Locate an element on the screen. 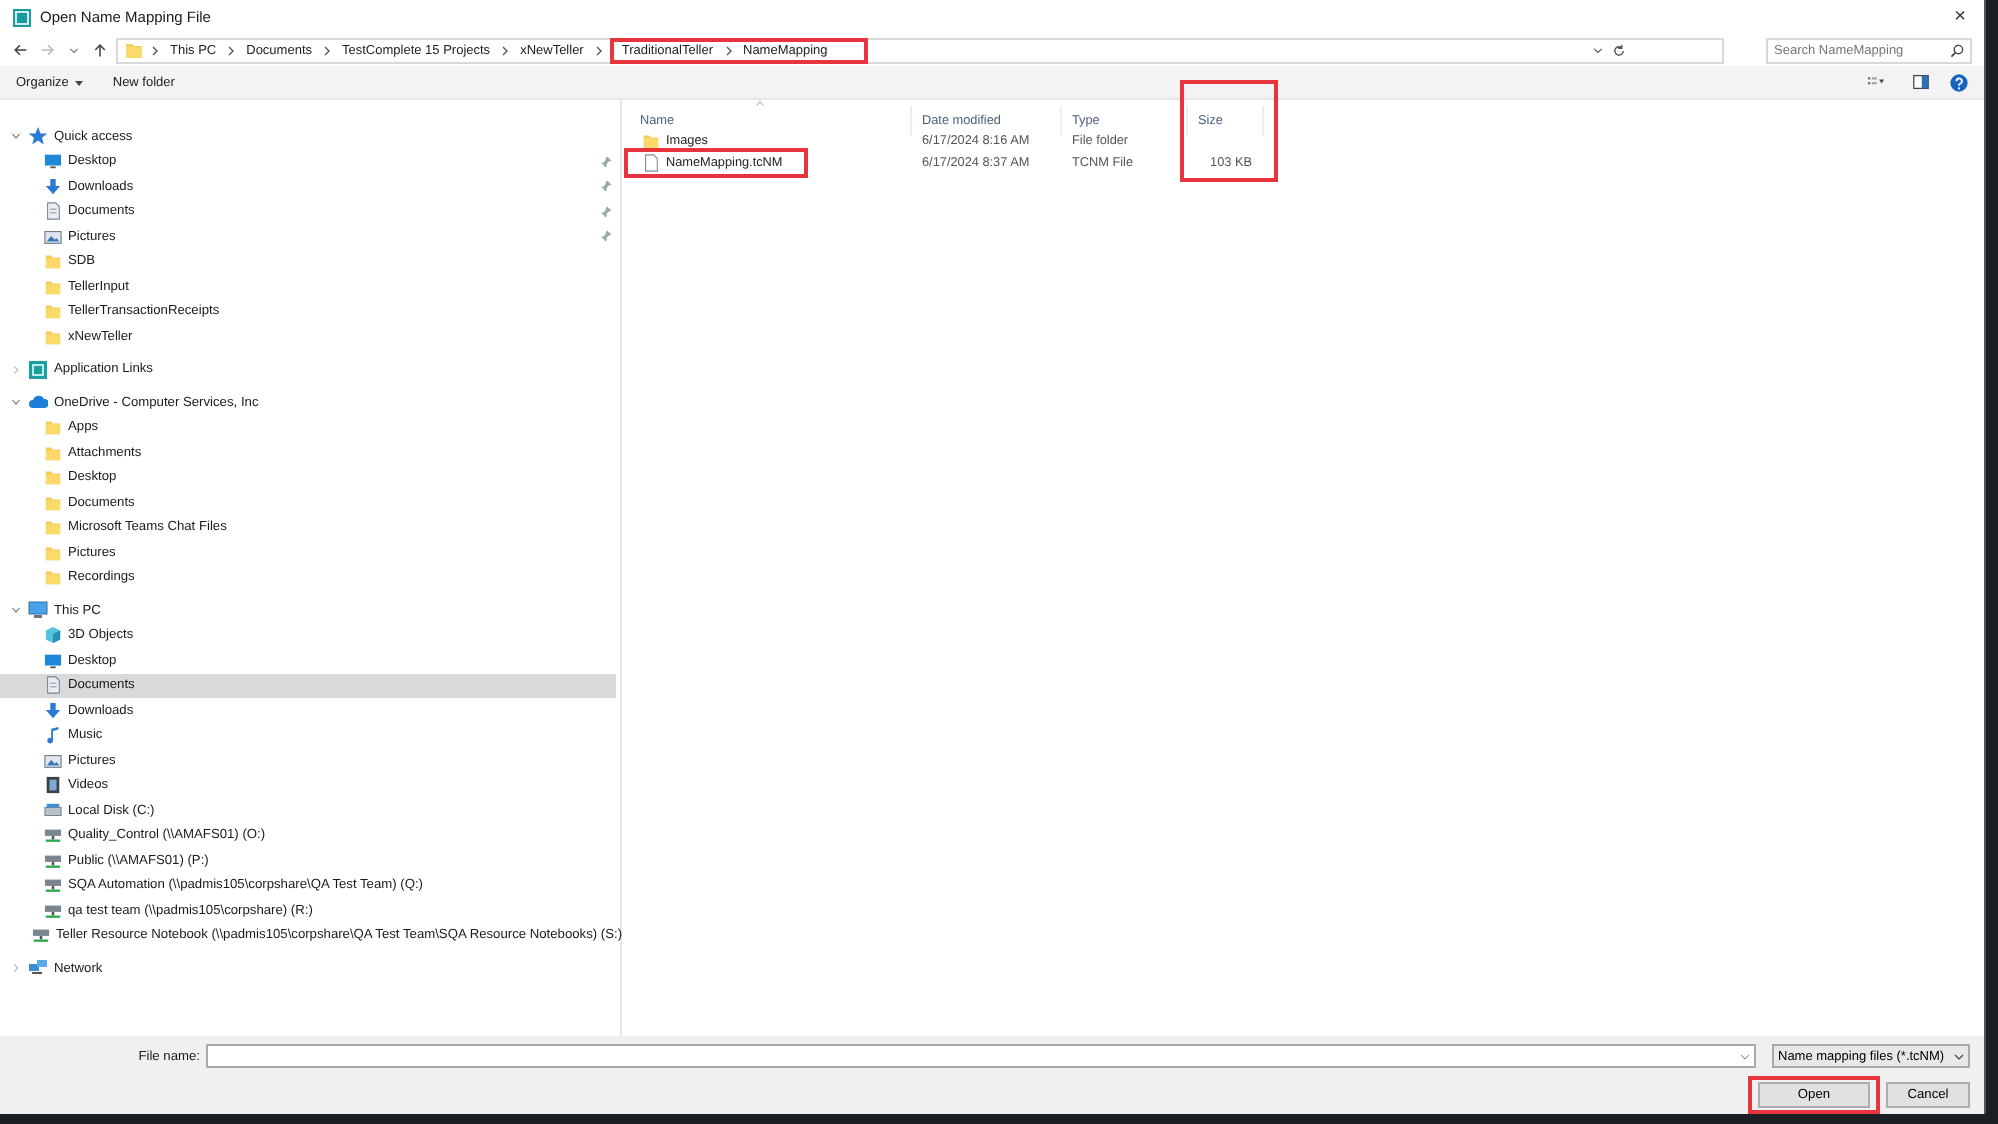 The width and height of the screenshot is (1998, 1124). star-icon is located at coordinates (38, 136).